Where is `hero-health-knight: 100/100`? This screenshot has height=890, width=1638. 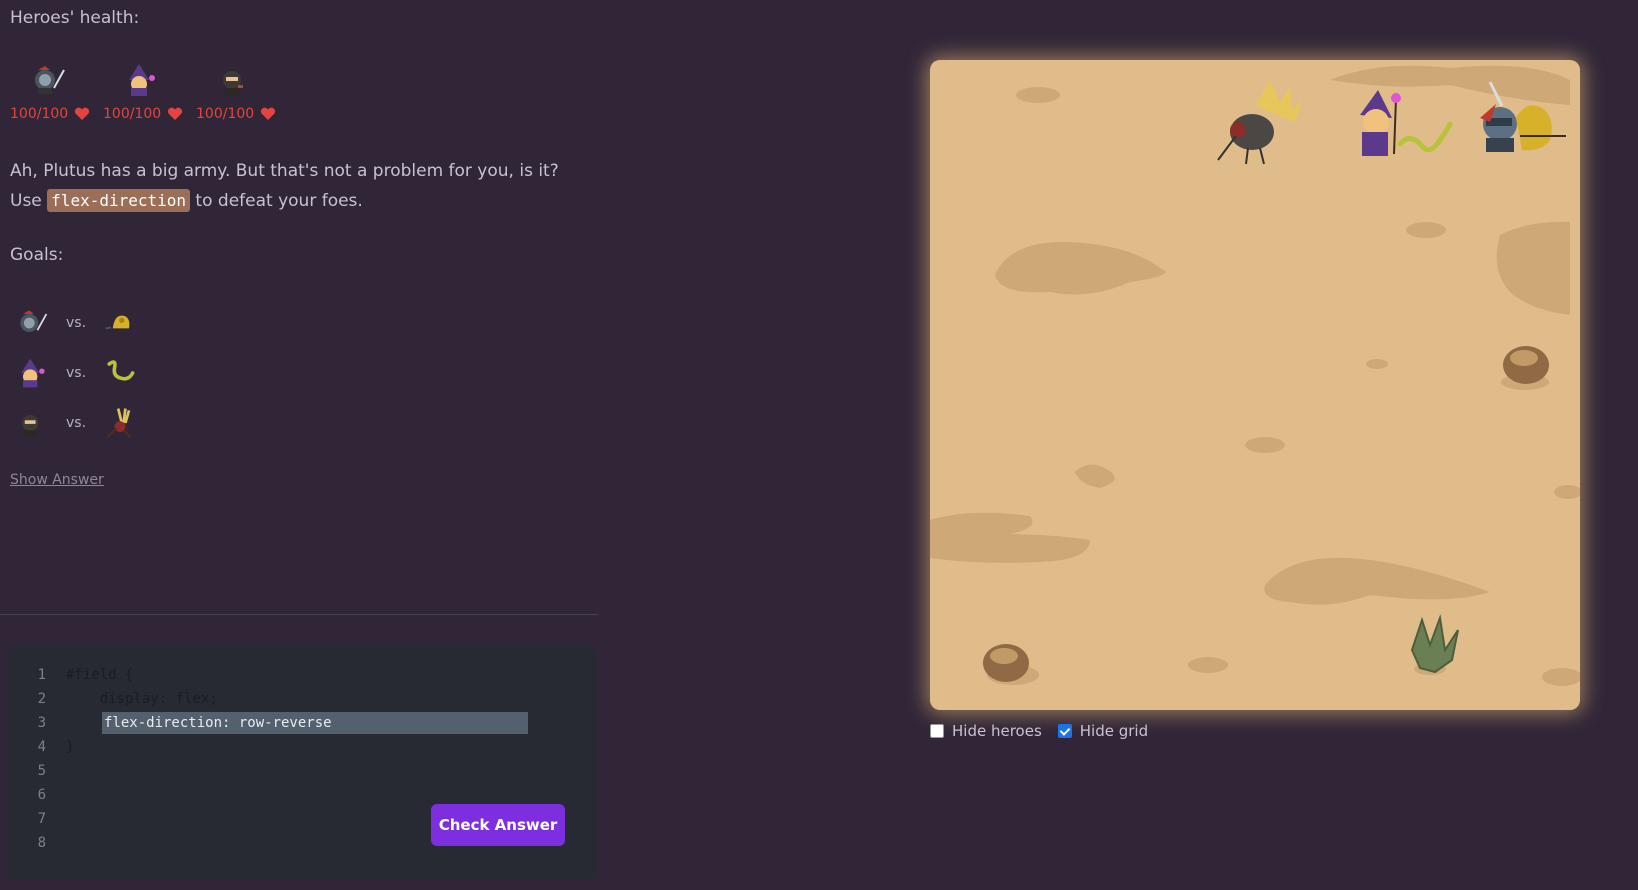 hero-health-knight: 100/100 is located at coordinates (56, 91).